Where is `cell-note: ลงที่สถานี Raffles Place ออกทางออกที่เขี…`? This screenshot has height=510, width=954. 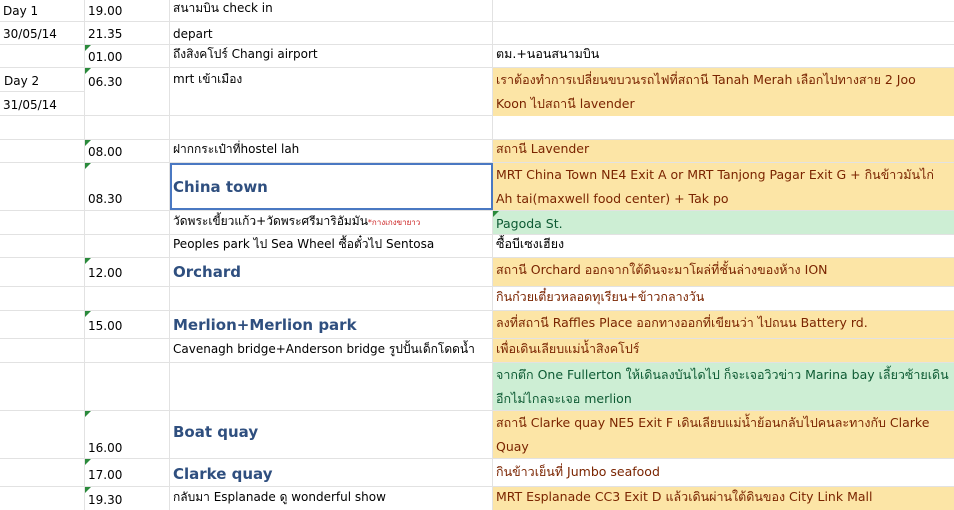
cell-note: ลงที่สถานี Raffles Place ออกทางออกที่เขี… is located at coordinates (723, 324).